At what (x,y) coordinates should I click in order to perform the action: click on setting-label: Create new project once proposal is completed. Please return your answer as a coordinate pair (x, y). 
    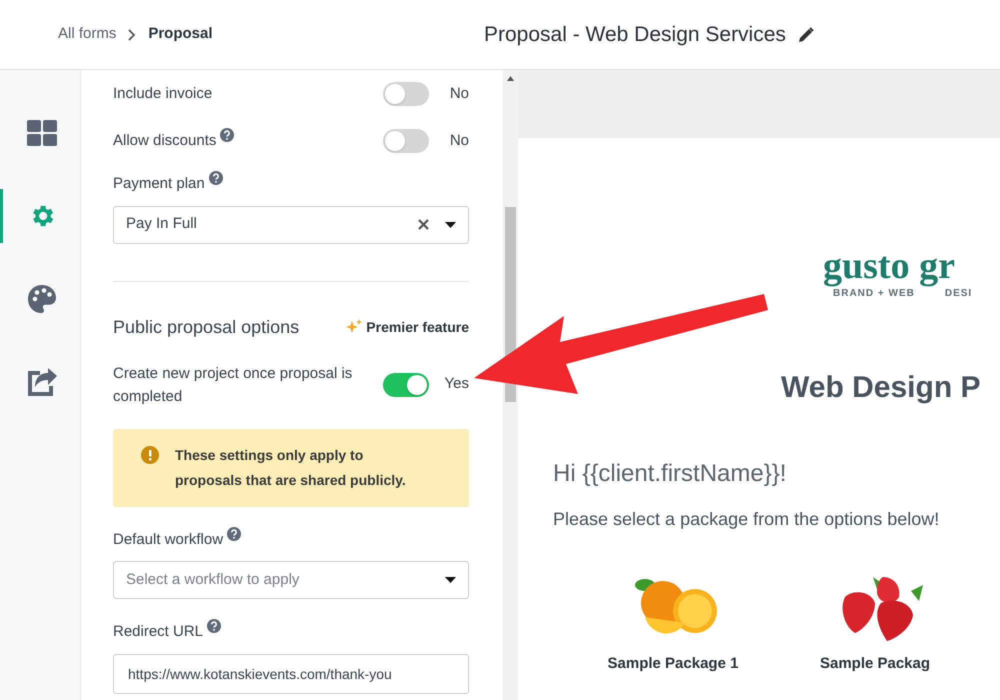
    Looking at the image, I should click on (233, 385).